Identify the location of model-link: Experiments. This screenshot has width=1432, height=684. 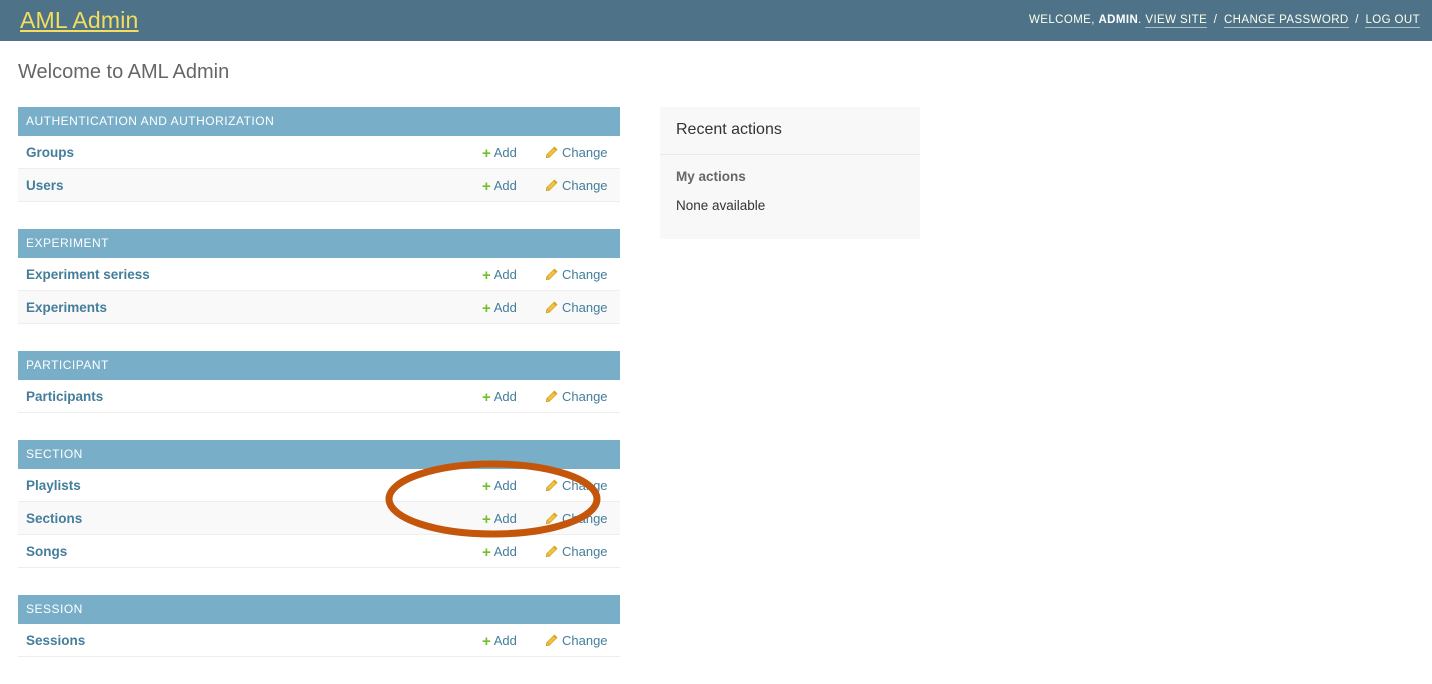
(66, 307).